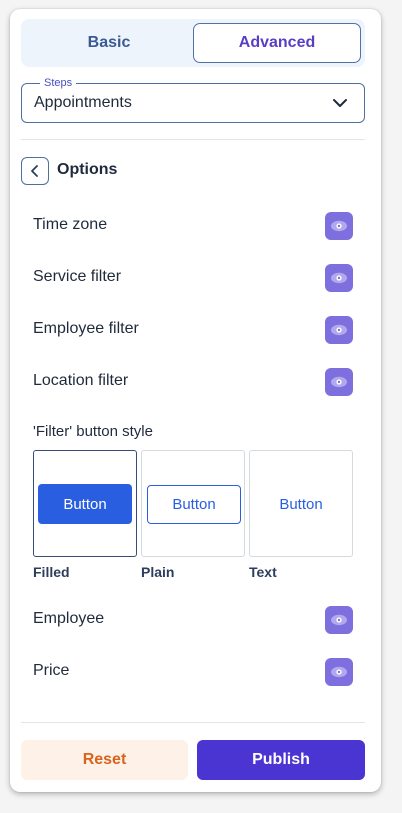 This screenshot has height=813, width=402. What do you see at coordinates (263, 572) in the screenshot?
I see `style-label-text: Text` at bounding box center [263, 572].